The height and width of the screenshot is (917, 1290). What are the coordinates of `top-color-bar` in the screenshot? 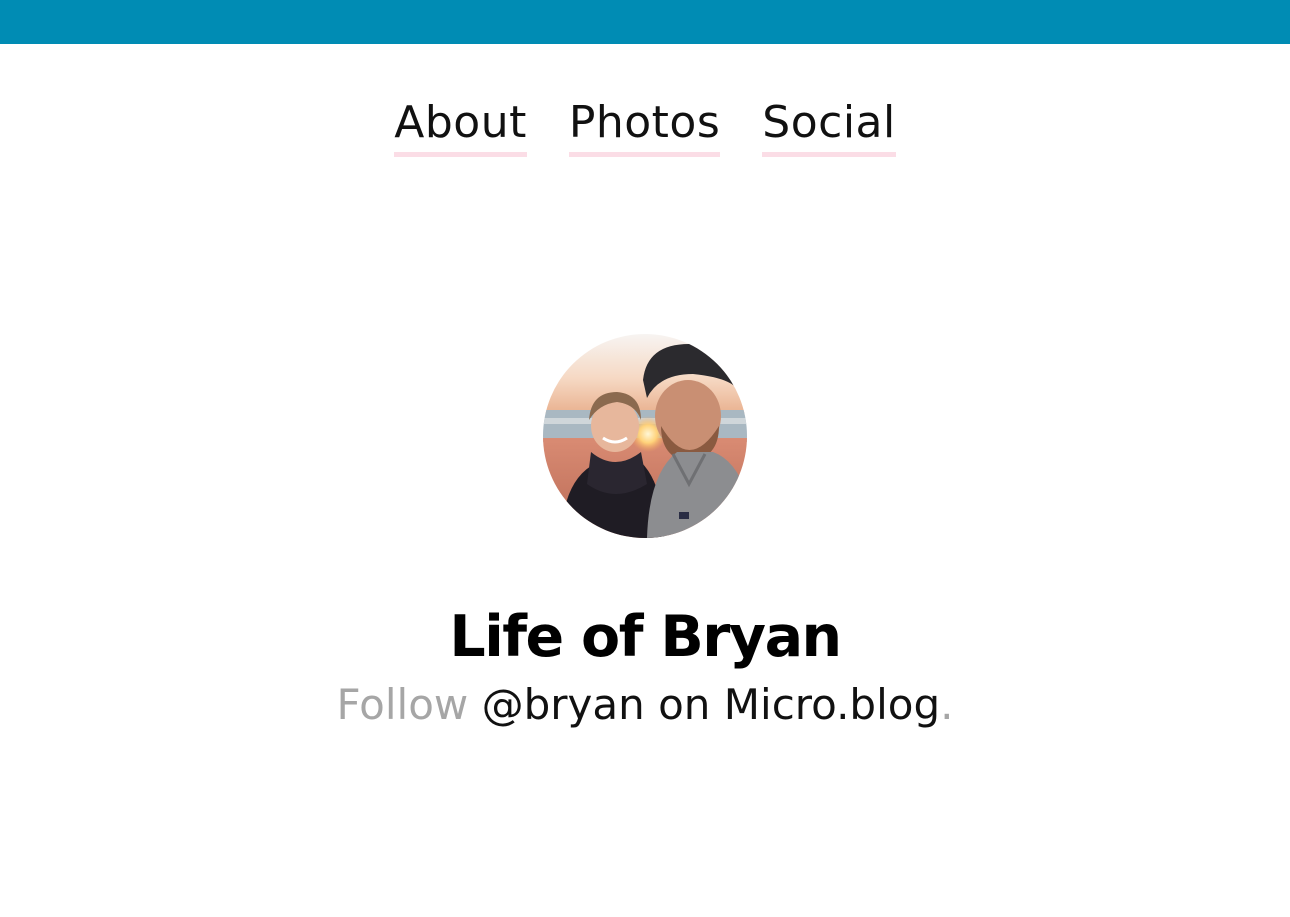 It's located at (645, 22).